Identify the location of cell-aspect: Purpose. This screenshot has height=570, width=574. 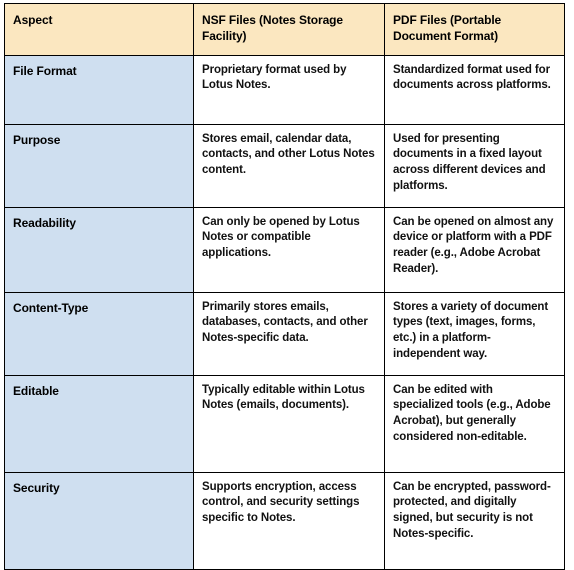
(99, 165).